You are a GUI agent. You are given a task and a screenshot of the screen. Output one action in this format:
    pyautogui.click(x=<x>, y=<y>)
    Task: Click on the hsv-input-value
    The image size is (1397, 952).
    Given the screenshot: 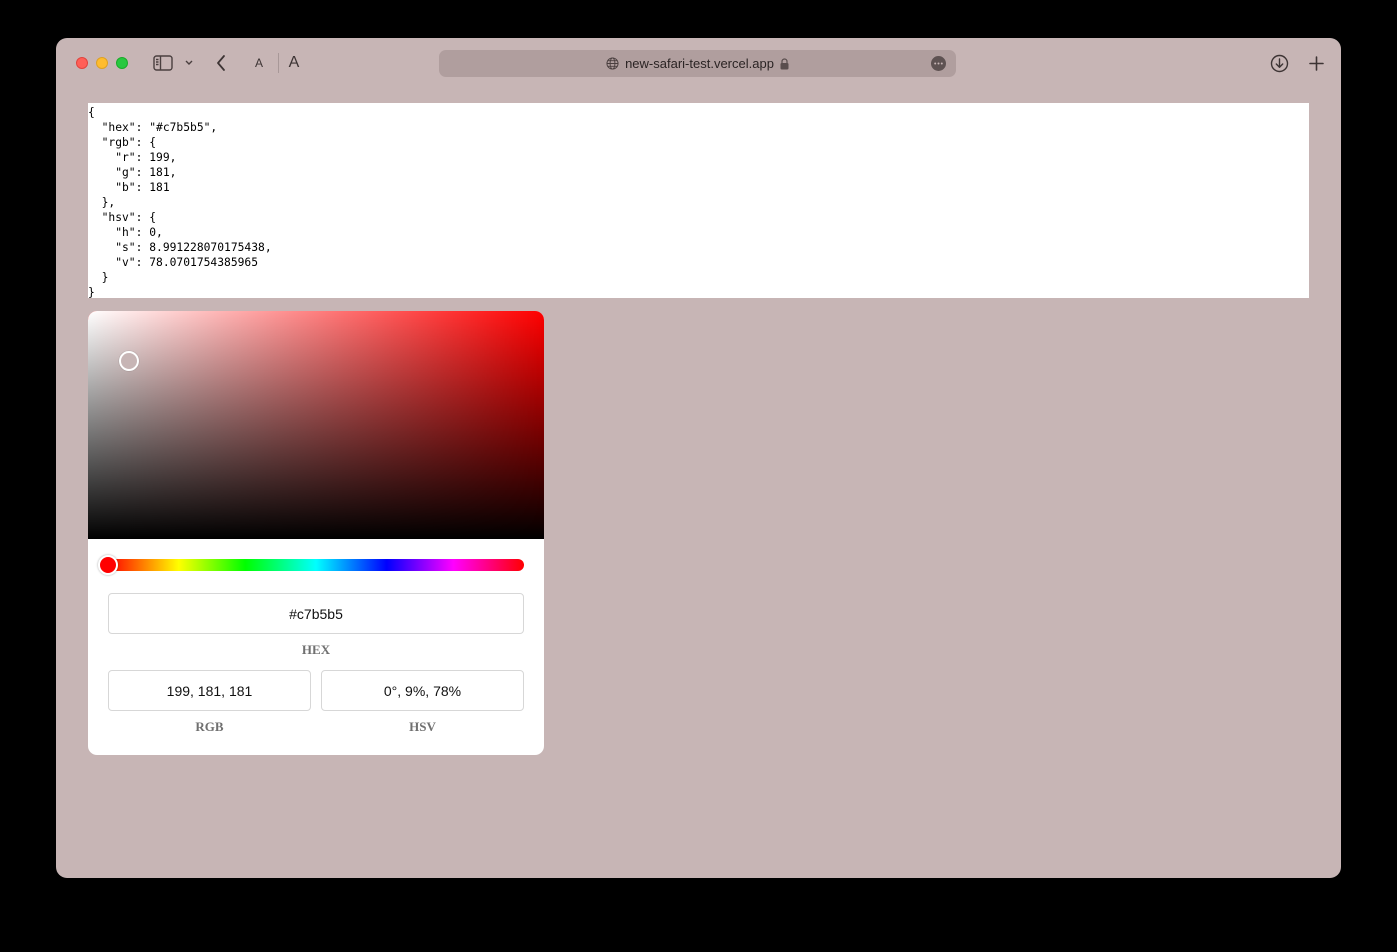 What is the action you would take?
    pyautogui.click(x=422, y=690)
    